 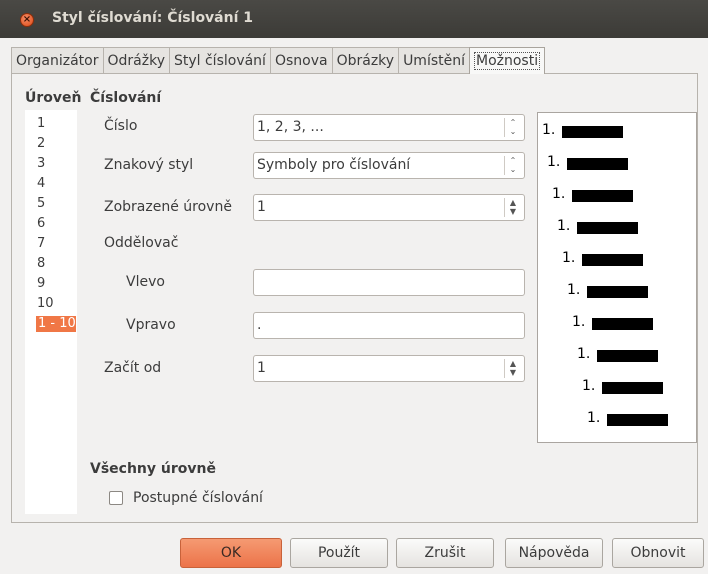 What do you see at coordinates (41, 124) in the screenshot?
I see `level-item-1: 1` at bounding box center [41, 124].